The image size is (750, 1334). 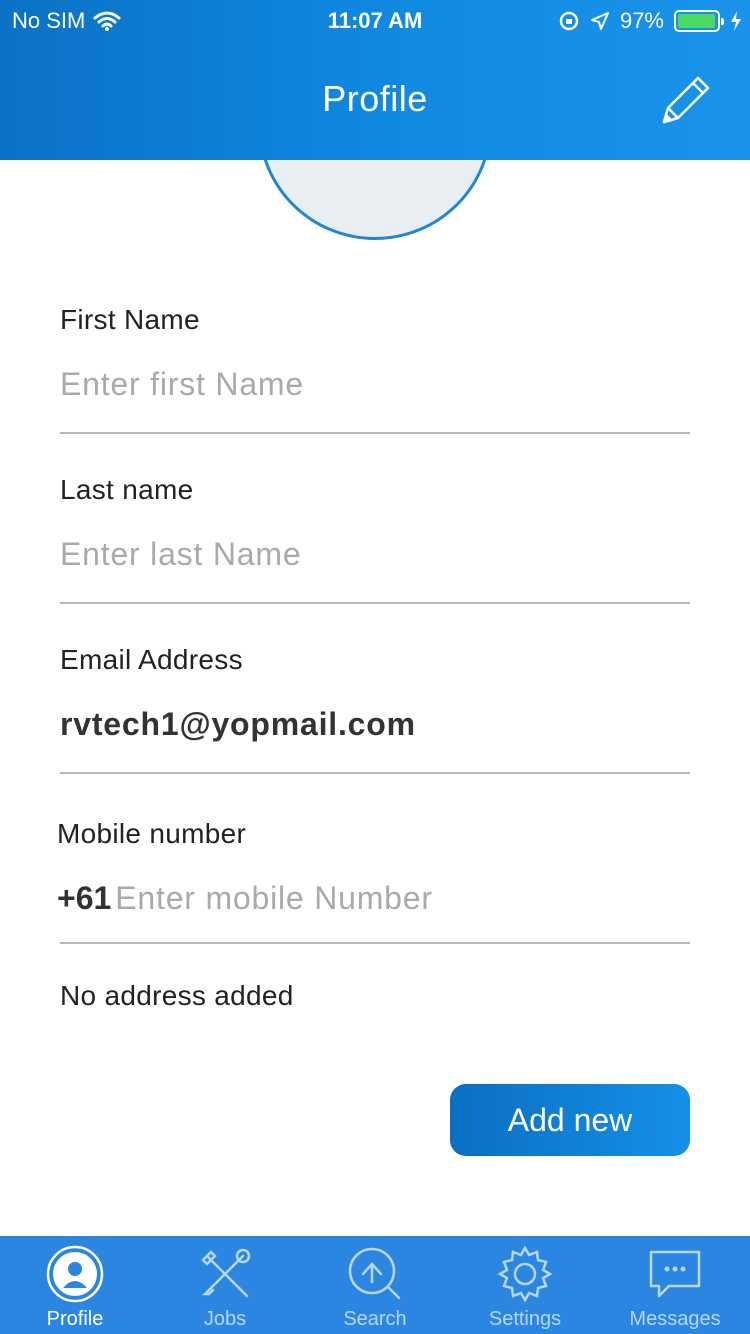 I want to click on first-name-input, so click(x=375, y=384).